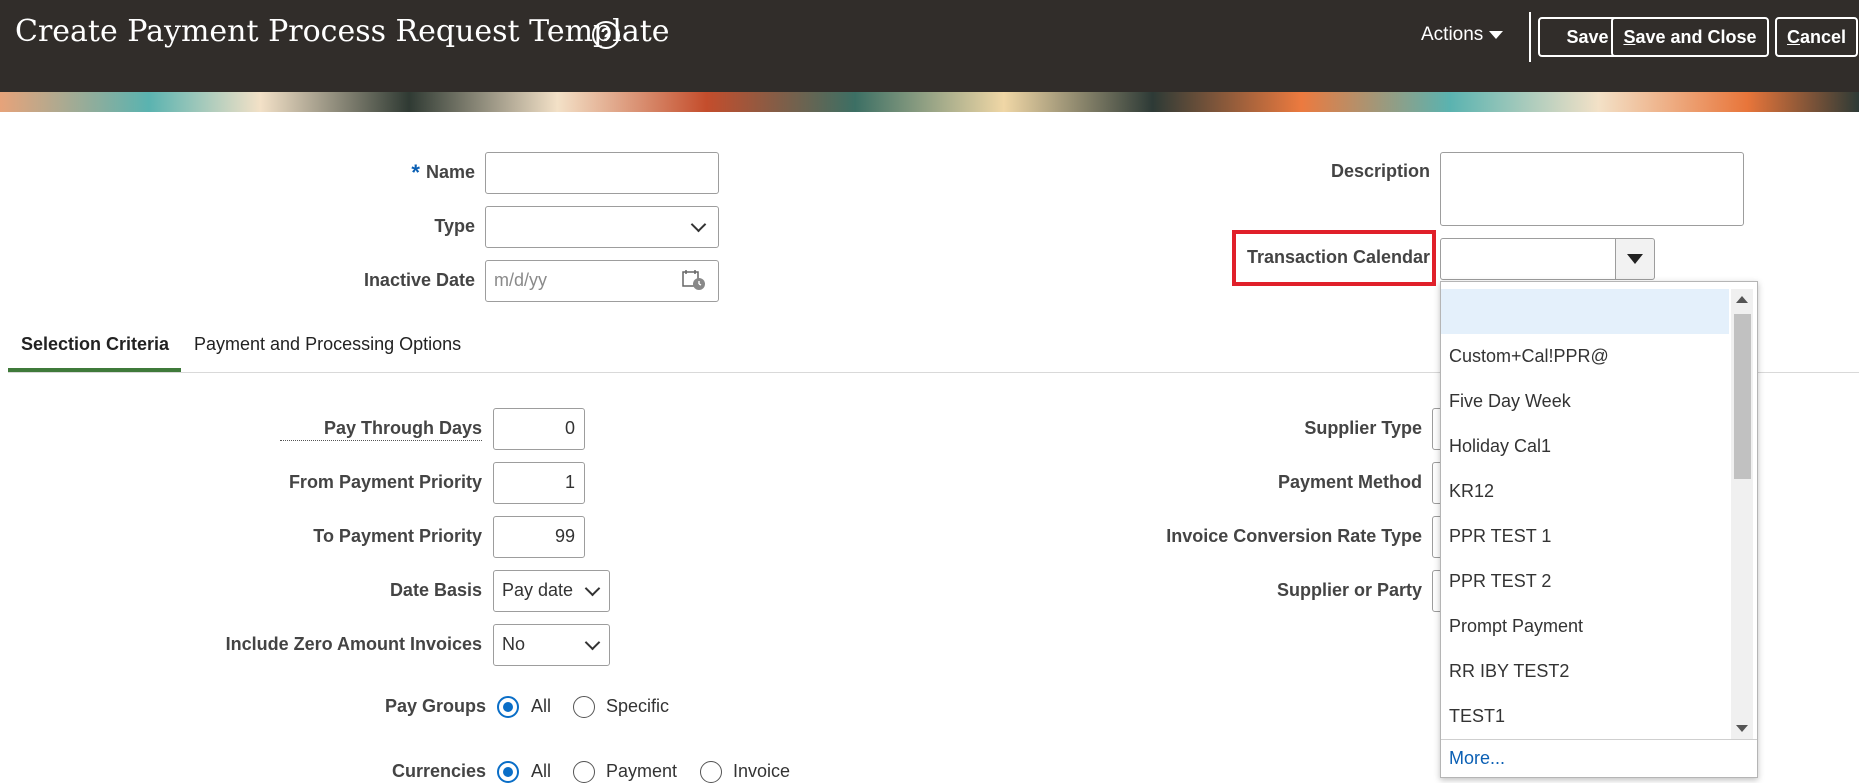 This screenshot has height=783, width=1859. I want to click on inactive-date-label: Inactive Date, so click(419, 280).